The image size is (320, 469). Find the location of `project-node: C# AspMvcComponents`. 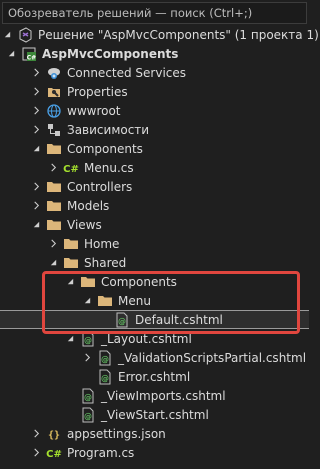

project-node: C# AspMvcComponents is located at coordinates (154, 53).